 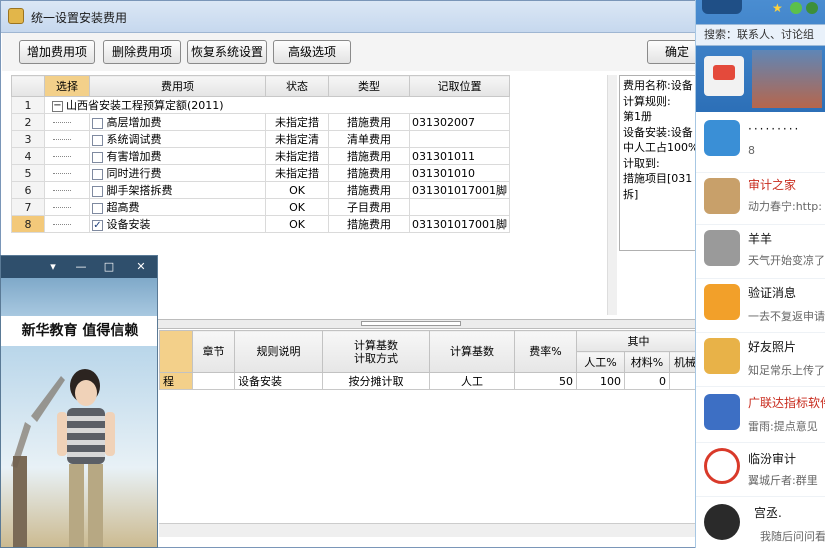 What do you see at coordinates (176, 381) in the screenshot?
I see `first-cell: 程` at bounding box center [176, 381].